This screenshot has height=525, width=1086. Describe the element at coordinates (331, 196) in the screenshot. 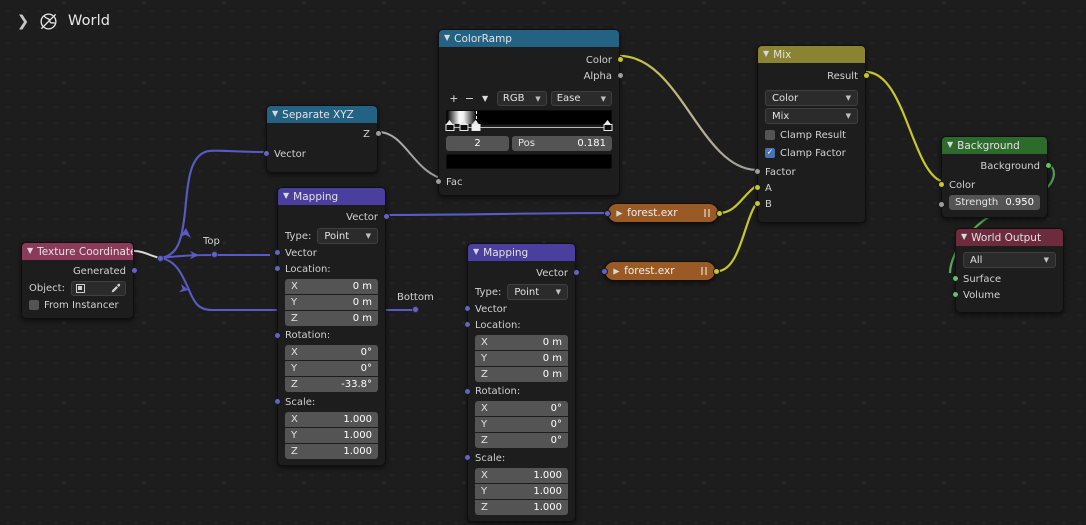

I see `node-header-mapping-top: ▼ Mapping` at that location.